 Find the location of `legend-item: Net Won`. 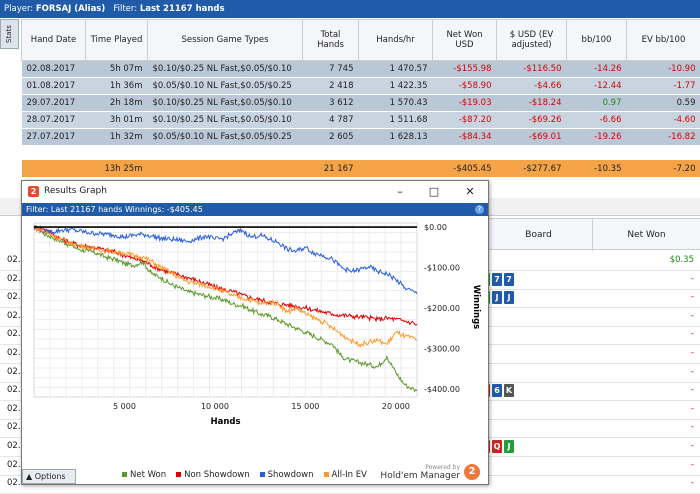

legend-item: Net Won is located at coordinates (144, 475).